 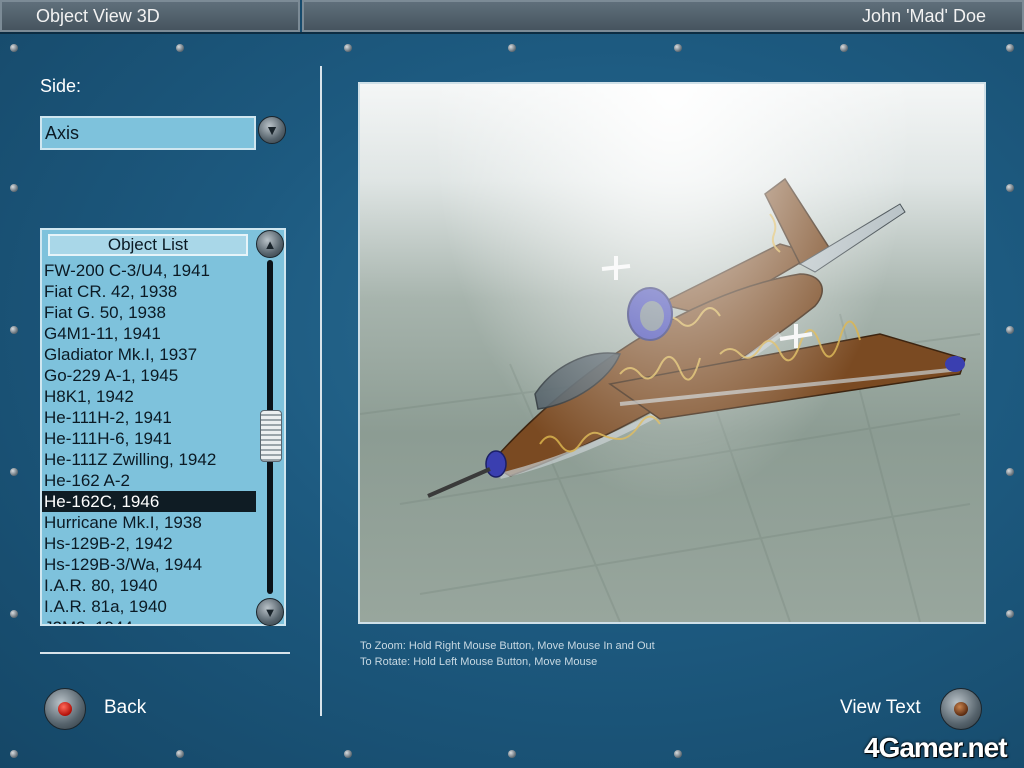 I want to click on list-item: He-162 A-2, so click(x=149, y=480).